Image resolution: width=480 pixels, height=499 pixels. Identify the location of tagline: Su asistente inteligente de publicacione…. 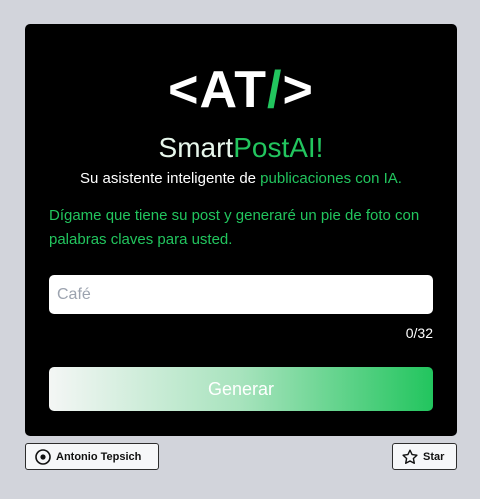
(241, 179).